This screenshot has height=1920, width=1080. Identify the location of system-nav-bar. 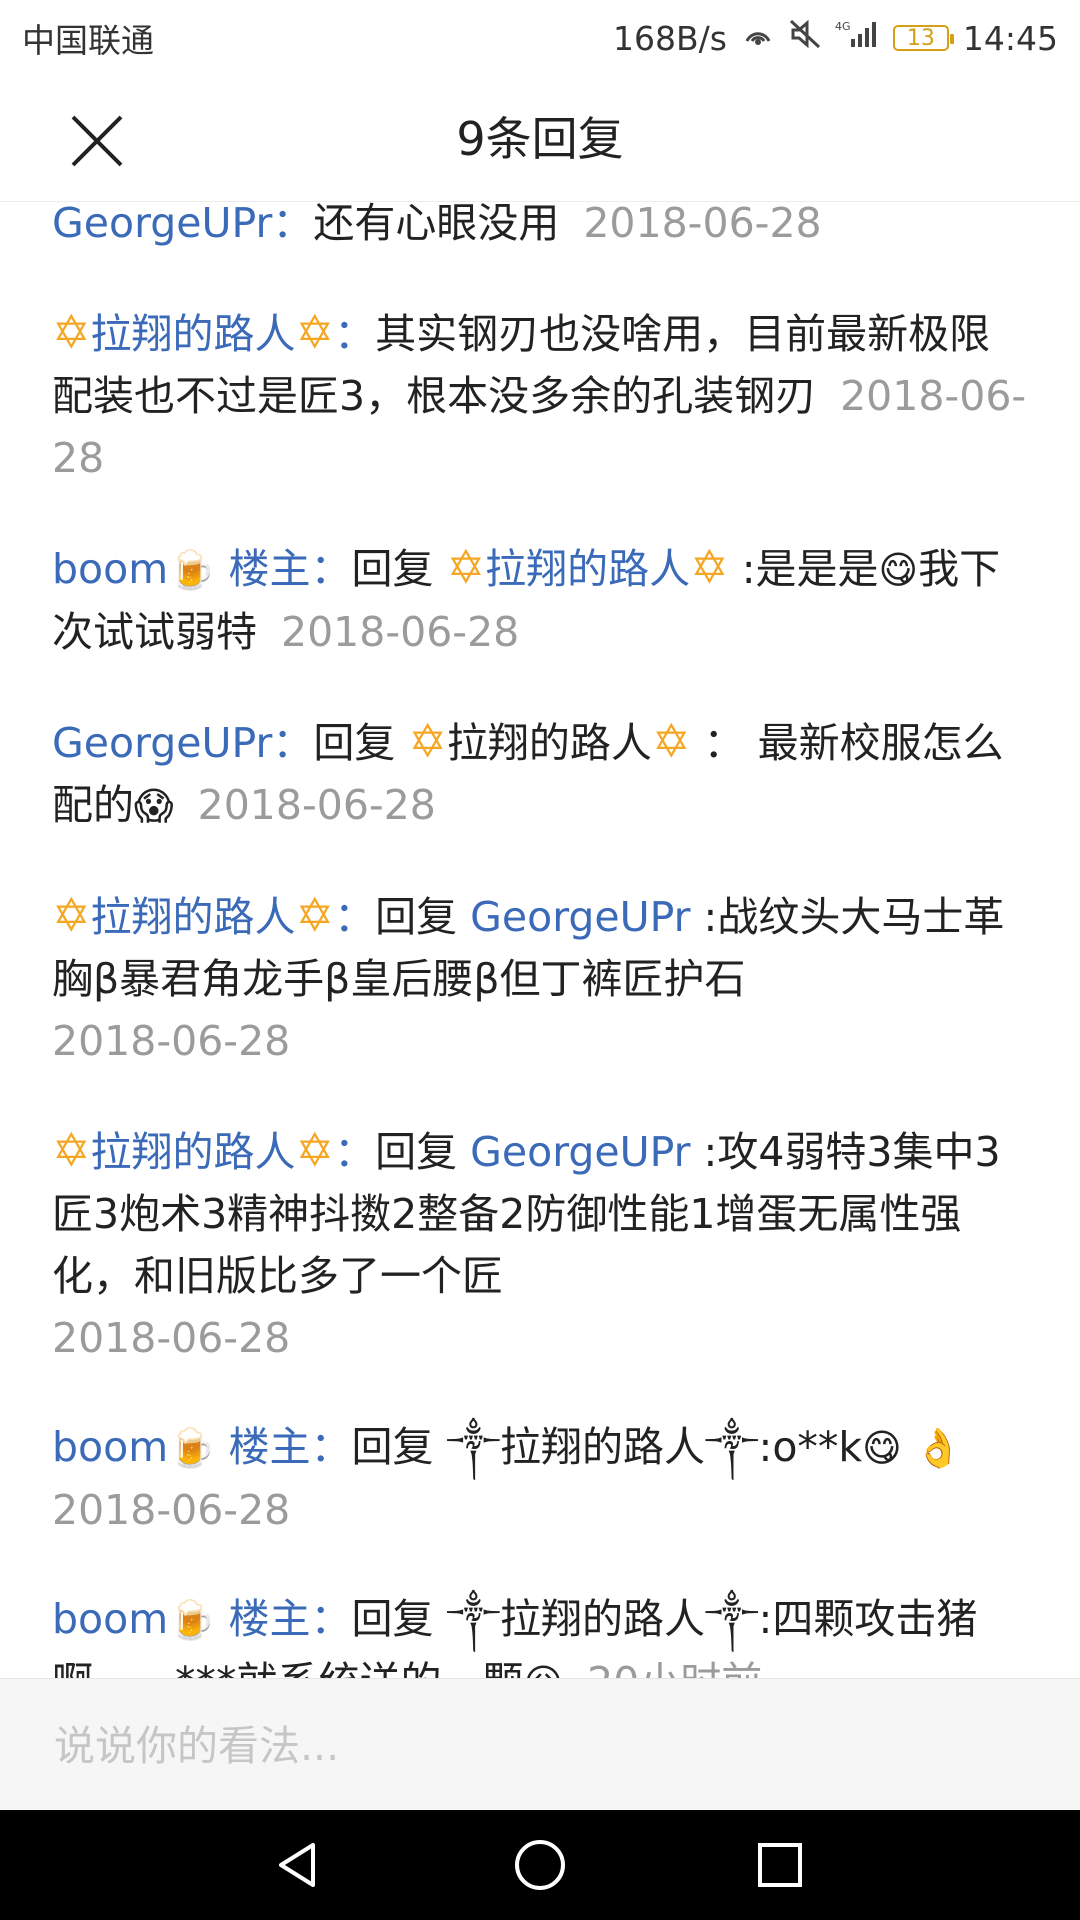
(540, 1865).